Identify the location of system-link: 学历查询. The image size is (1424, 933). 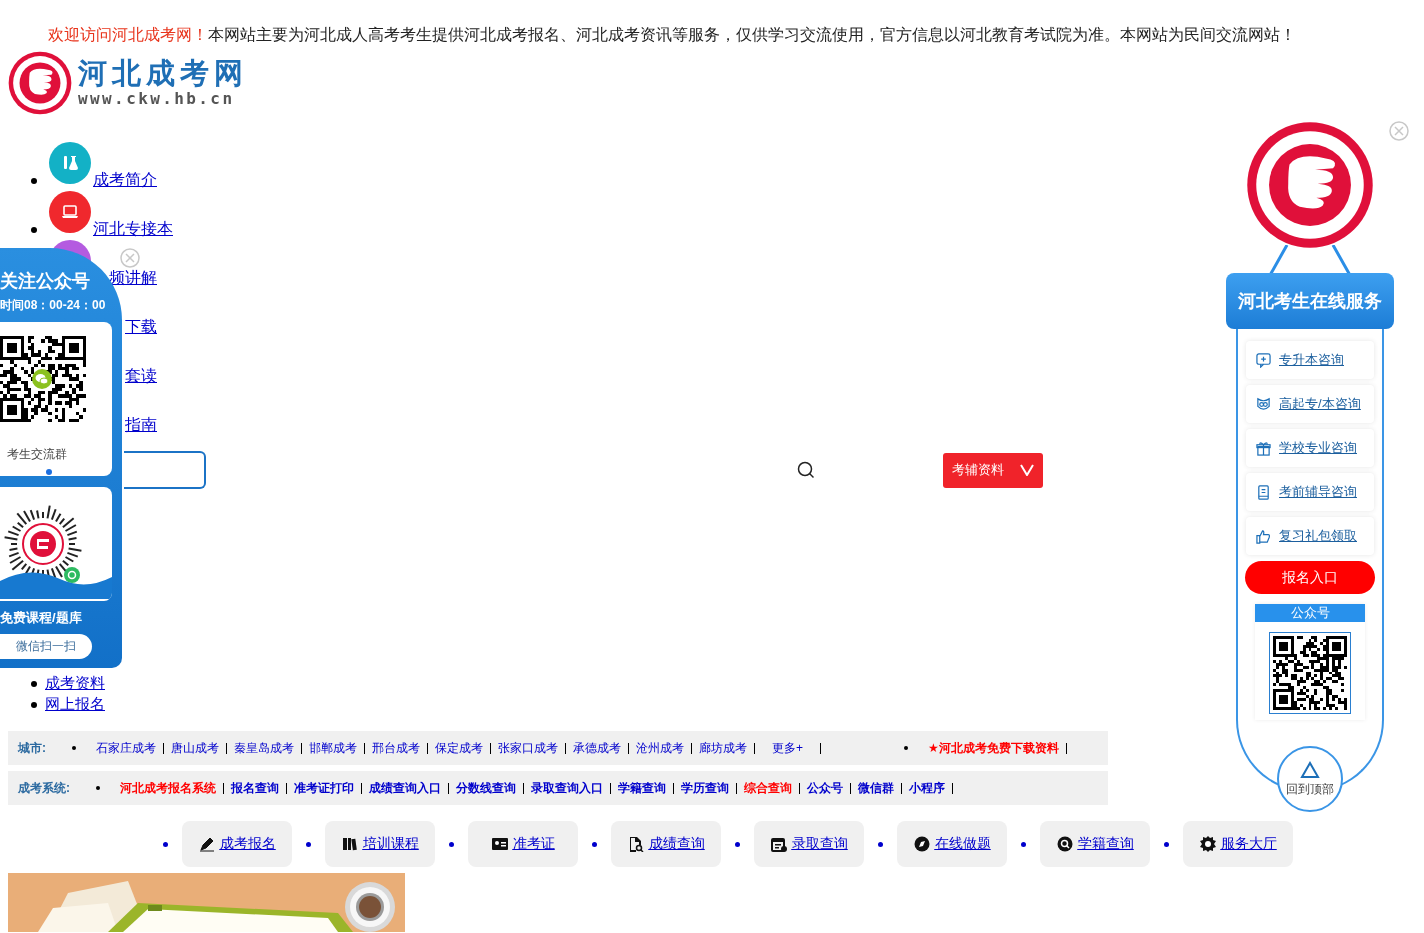
(705, 788).